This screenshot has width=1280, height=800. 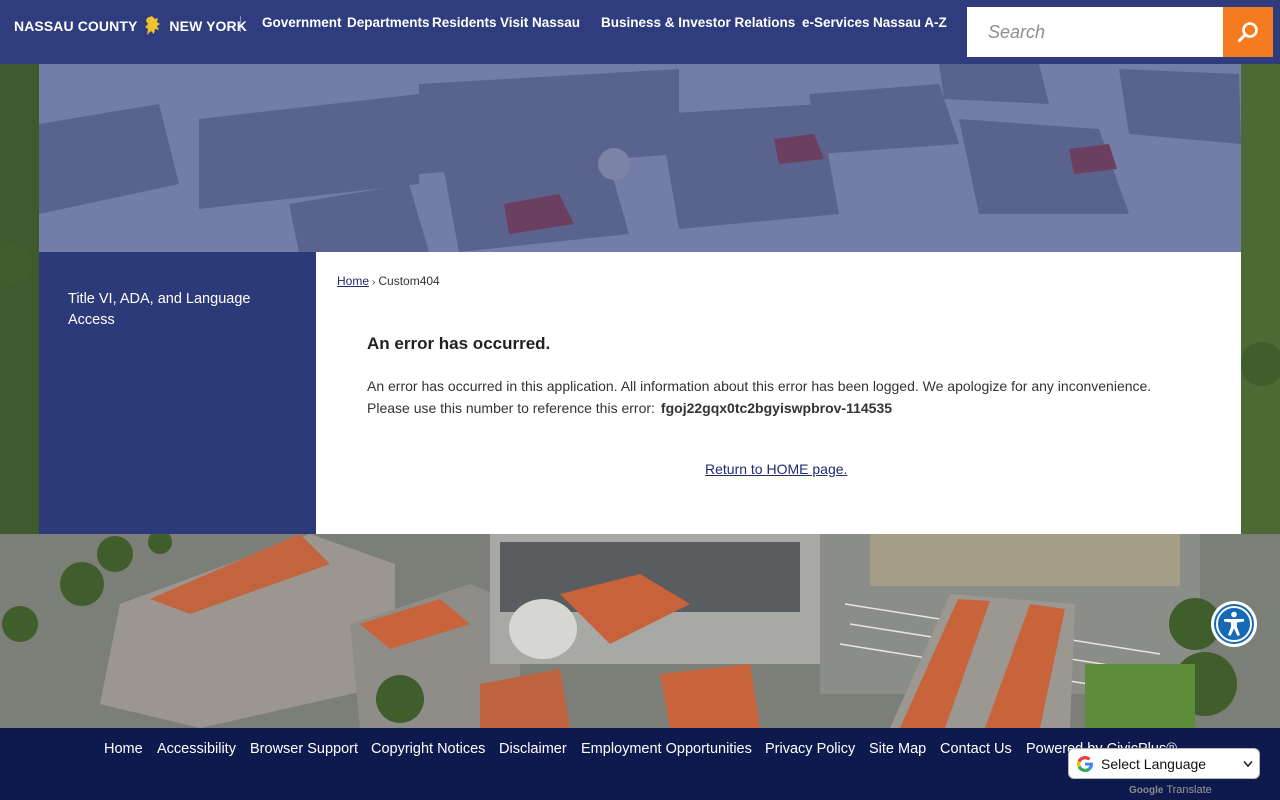 What do you see at coordinates (776, 408) in the screenshot?
I see `error-reference-code: fgoj22gqx0tc2bgyiswpbrov-114535` at bounding box center [776, 408].